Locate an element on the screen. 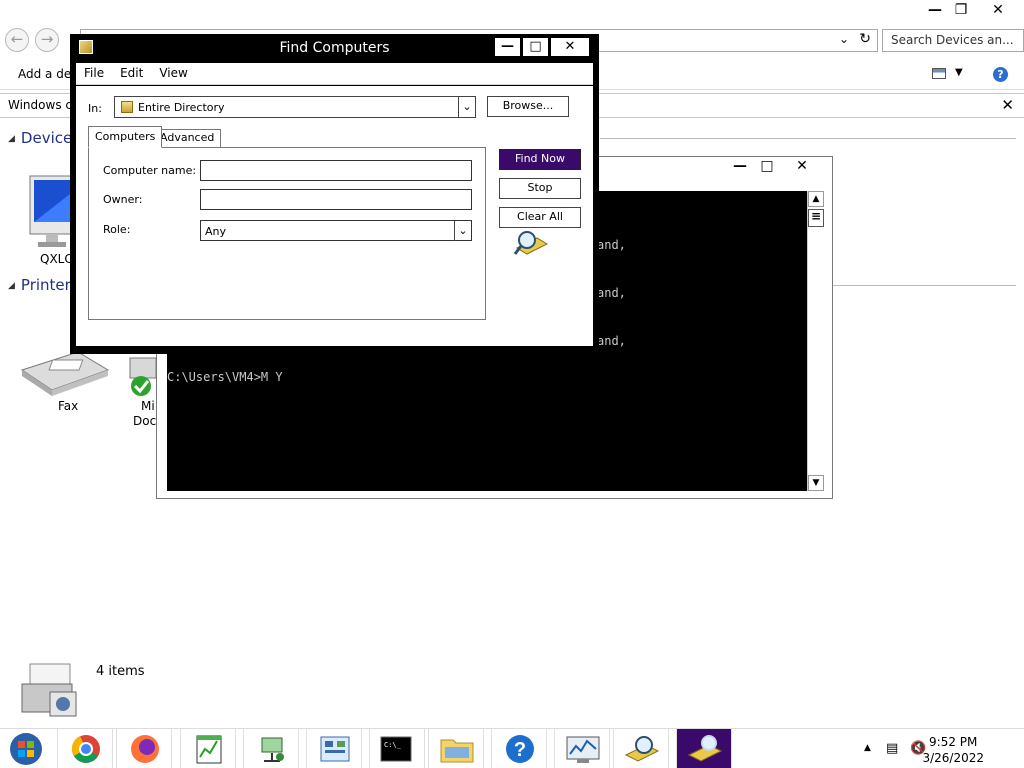  in-label: In: is located at coordinates (95, 108).